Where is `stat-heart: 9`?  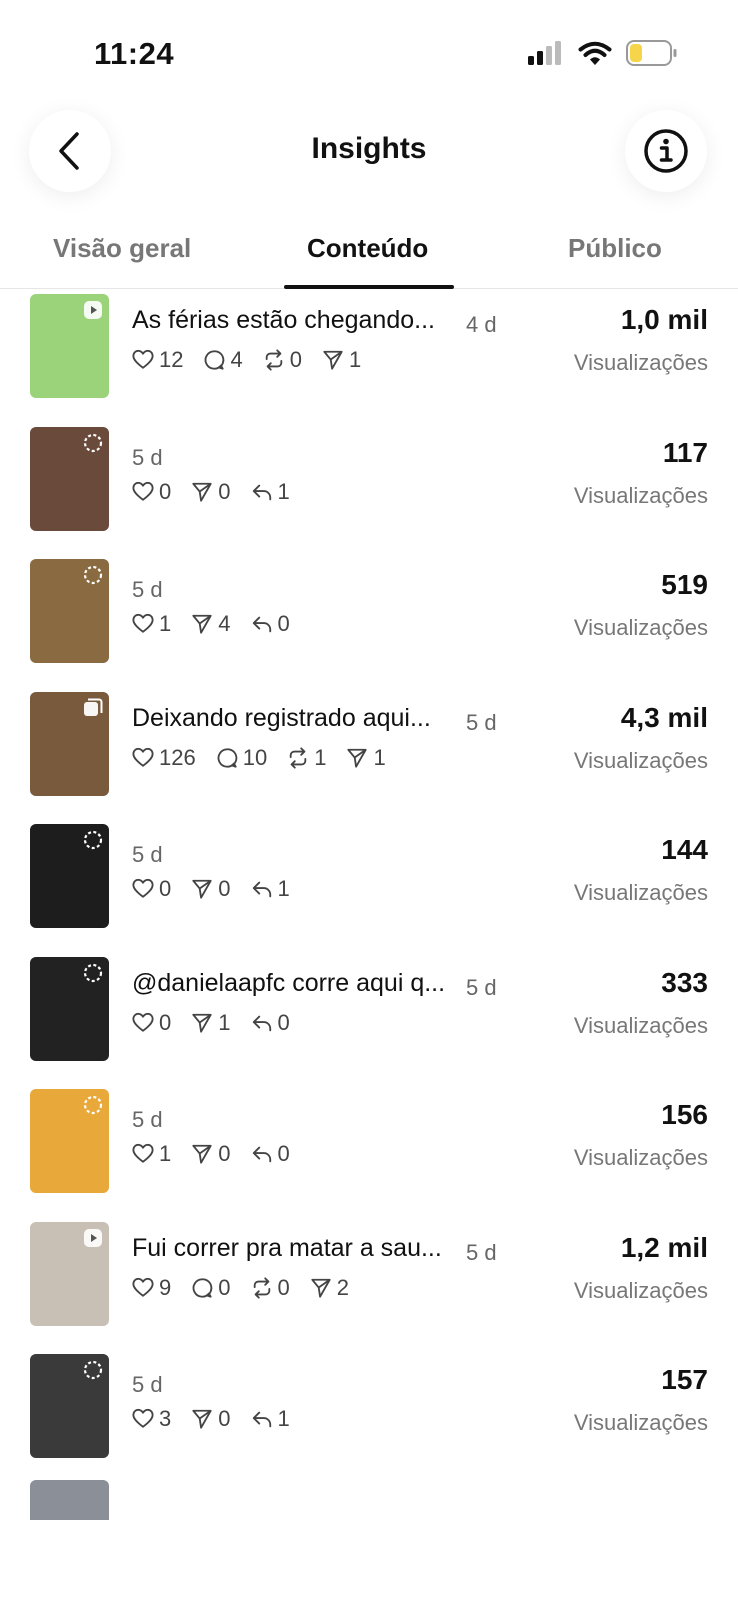 stat-heart: 9 is located at coordinates (151, 1288).